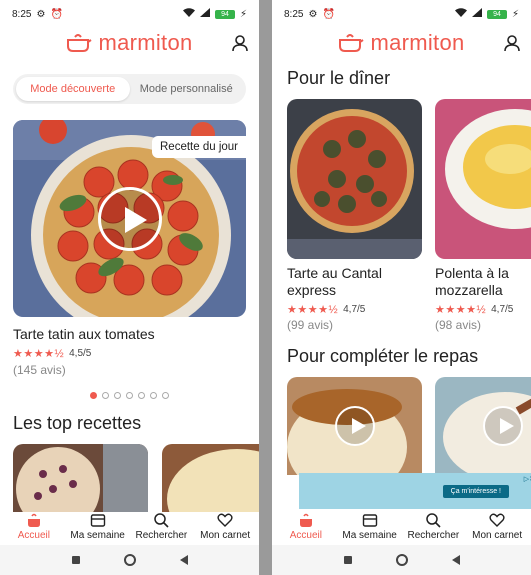  Describe the element at coordinates (39, 370) in the screenshot. I see `review-count: (145 avis)` at that location.